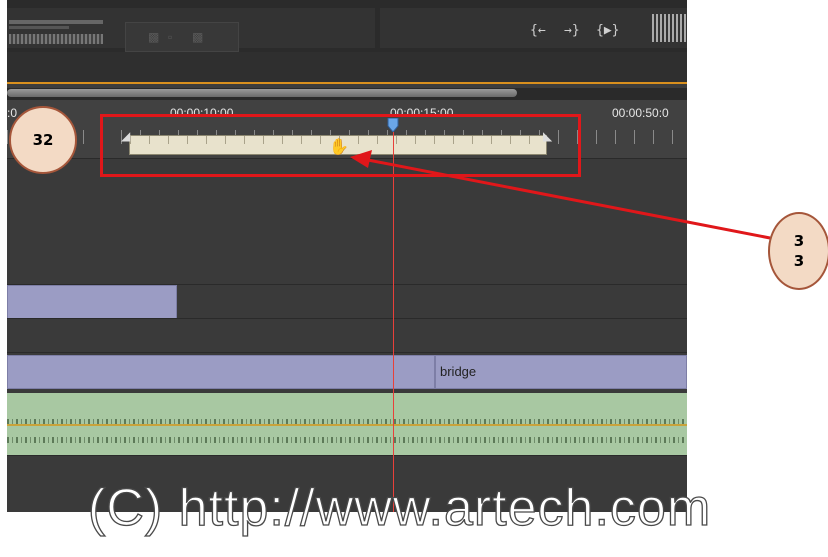 The image size is (828, 557). Describe the element at coordinates (798, 251) in the screenshot. I see `callout-33: 3 3` at that location.